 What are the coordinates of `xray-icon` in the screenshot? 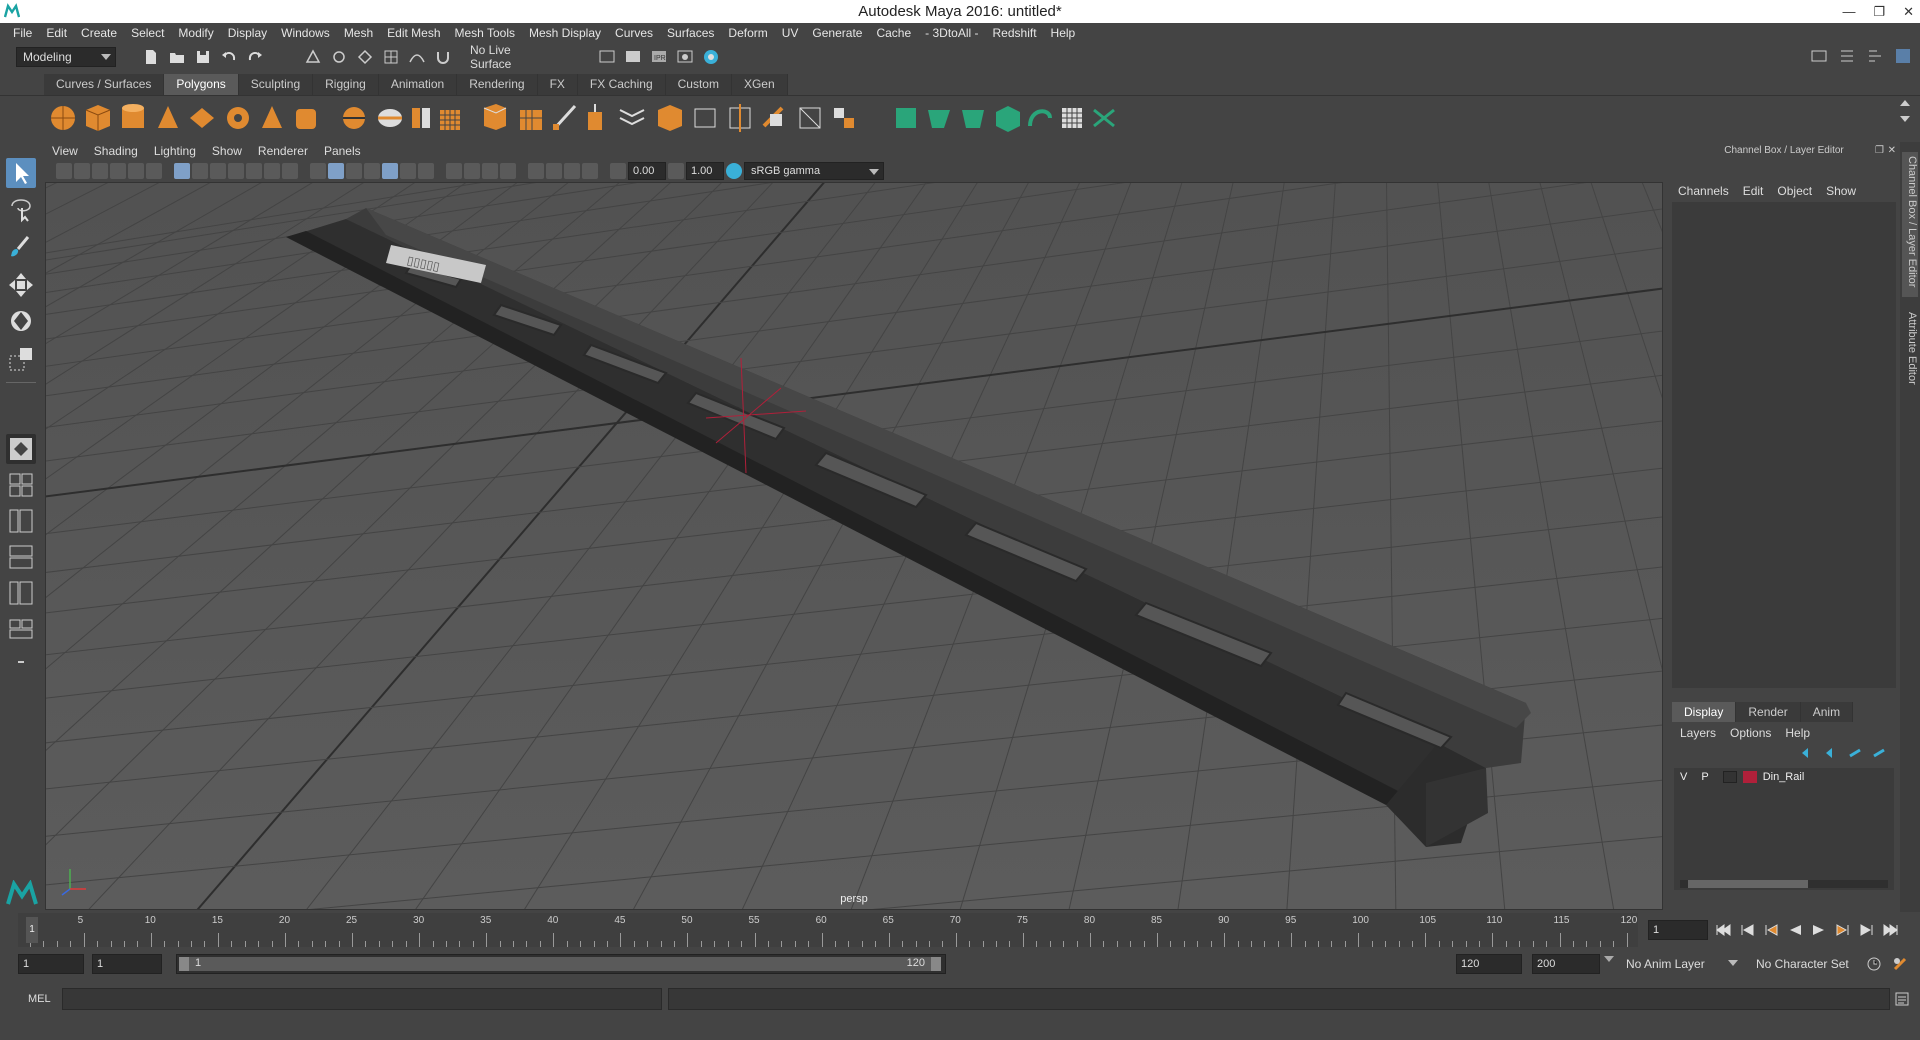 It's located at (508, 171).